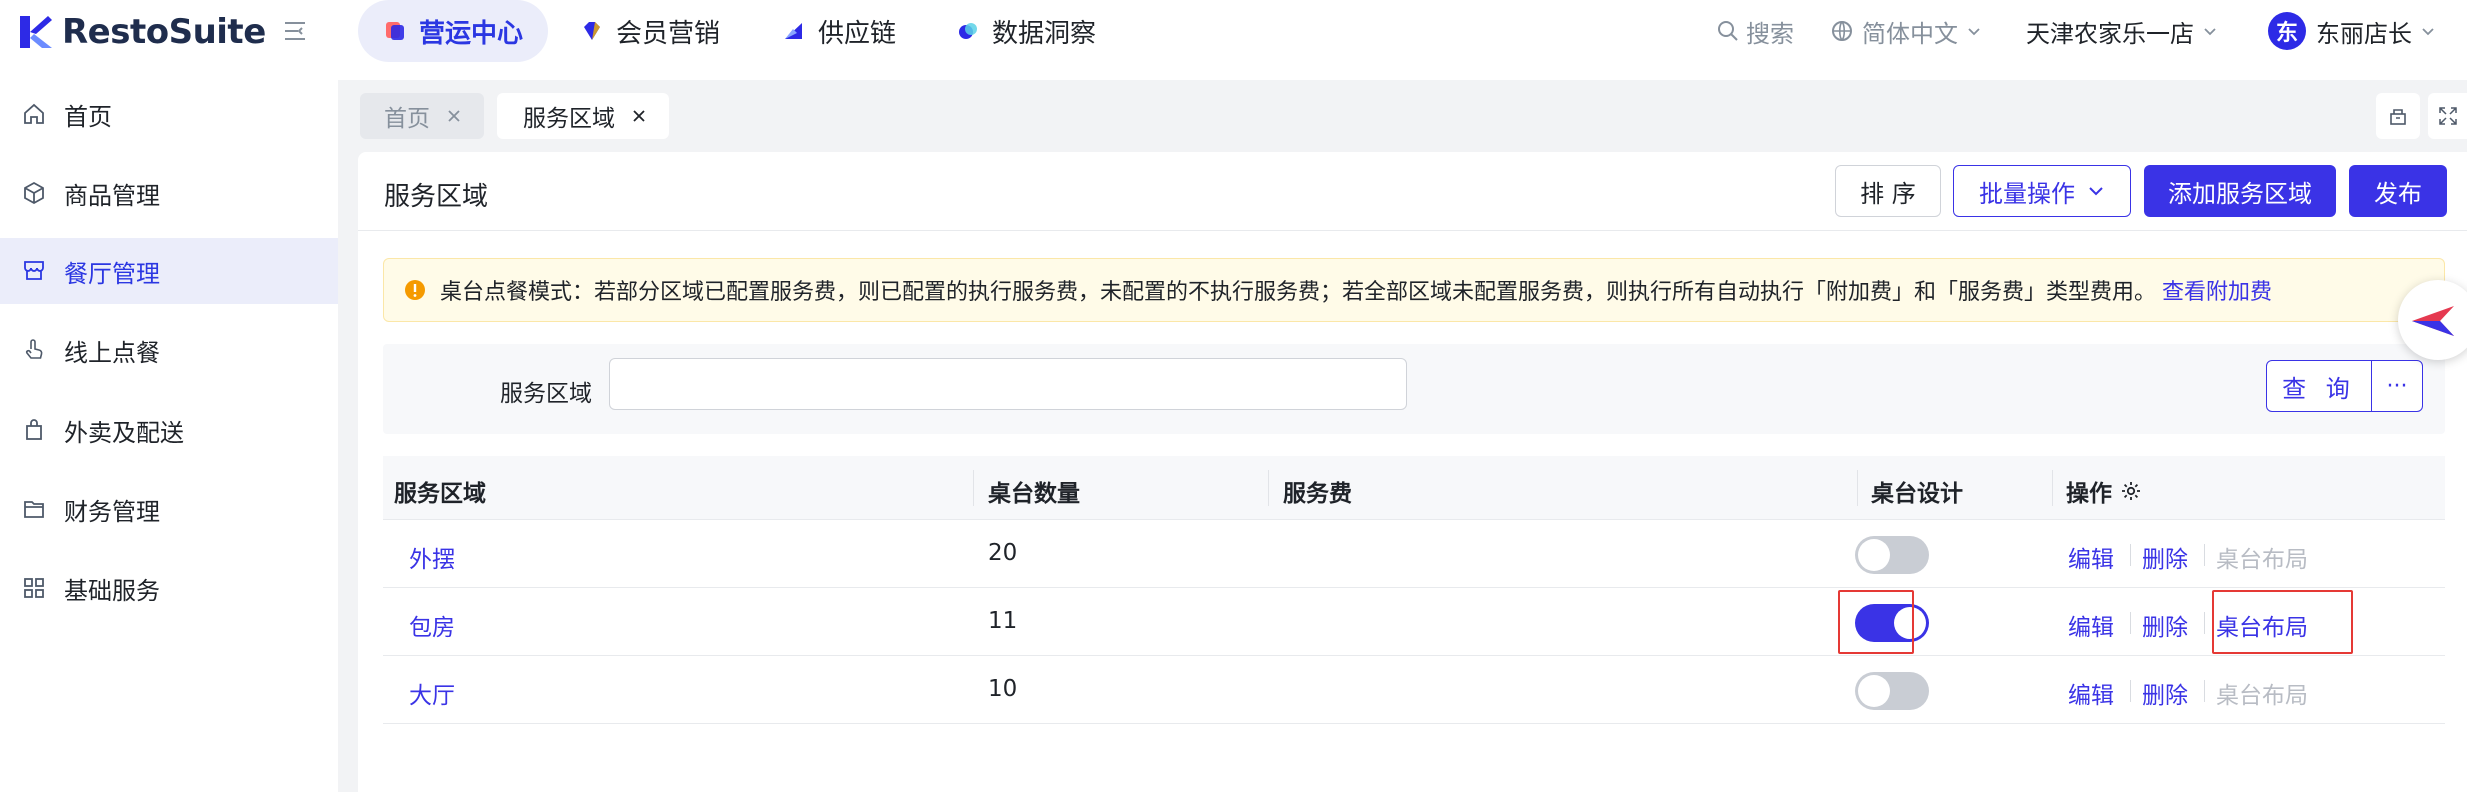  What do you see at coordinates (968, 31) in the screenshot?
I see `data-insight-icon` at bounding box center [968, 31].